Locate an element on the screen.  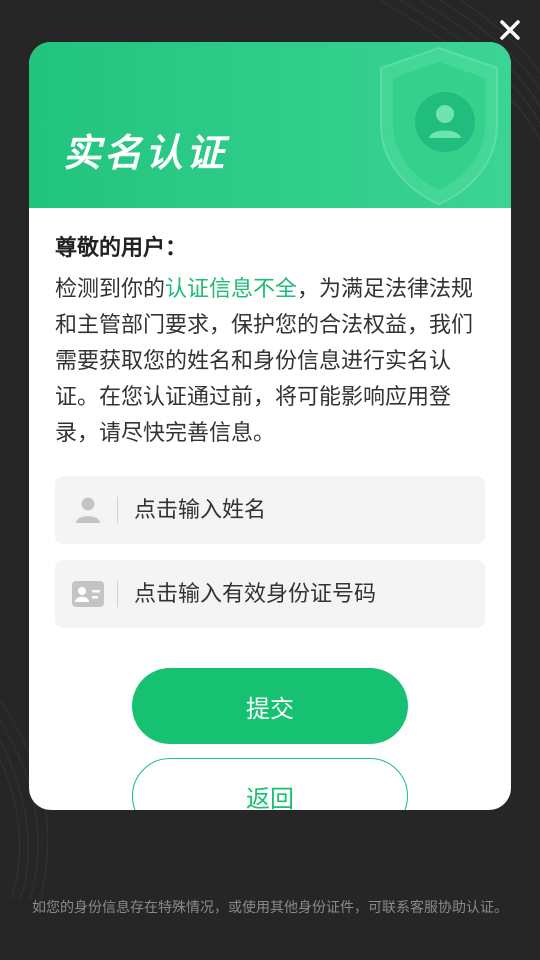
id-card-icon is located at coordinates (88, 594).